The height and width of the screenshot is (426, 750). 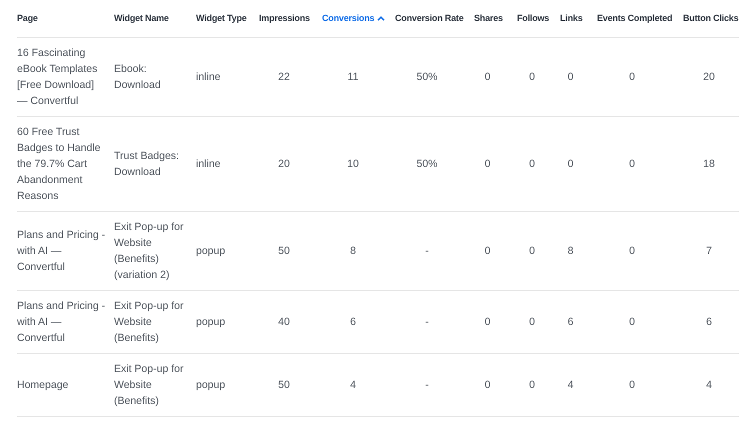 What do you see at coordinates (488, 18) in the screenshot?
I see `column-header: Shares` at bounding box center [488, 18].